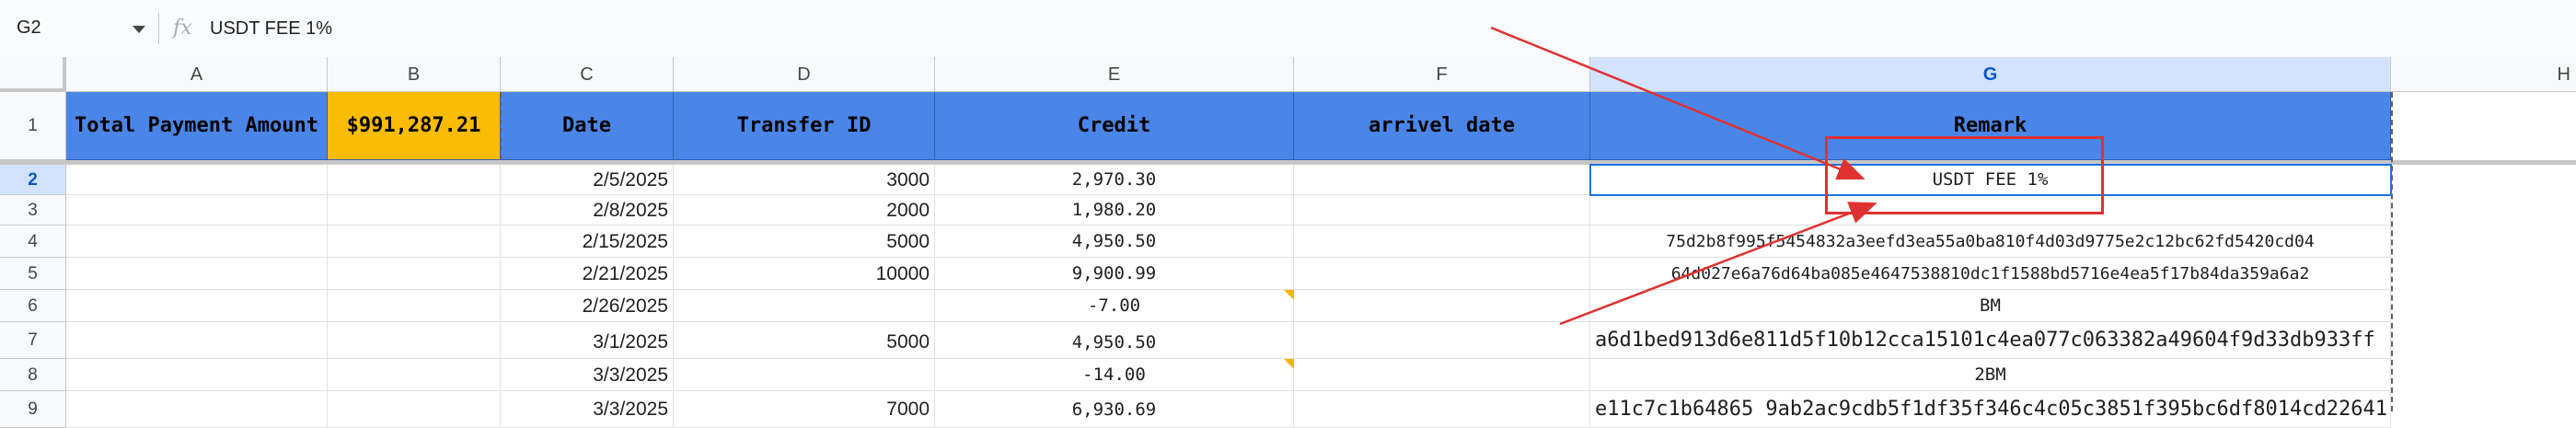  I want to click on annotation-arrows, so click(1683, 176).